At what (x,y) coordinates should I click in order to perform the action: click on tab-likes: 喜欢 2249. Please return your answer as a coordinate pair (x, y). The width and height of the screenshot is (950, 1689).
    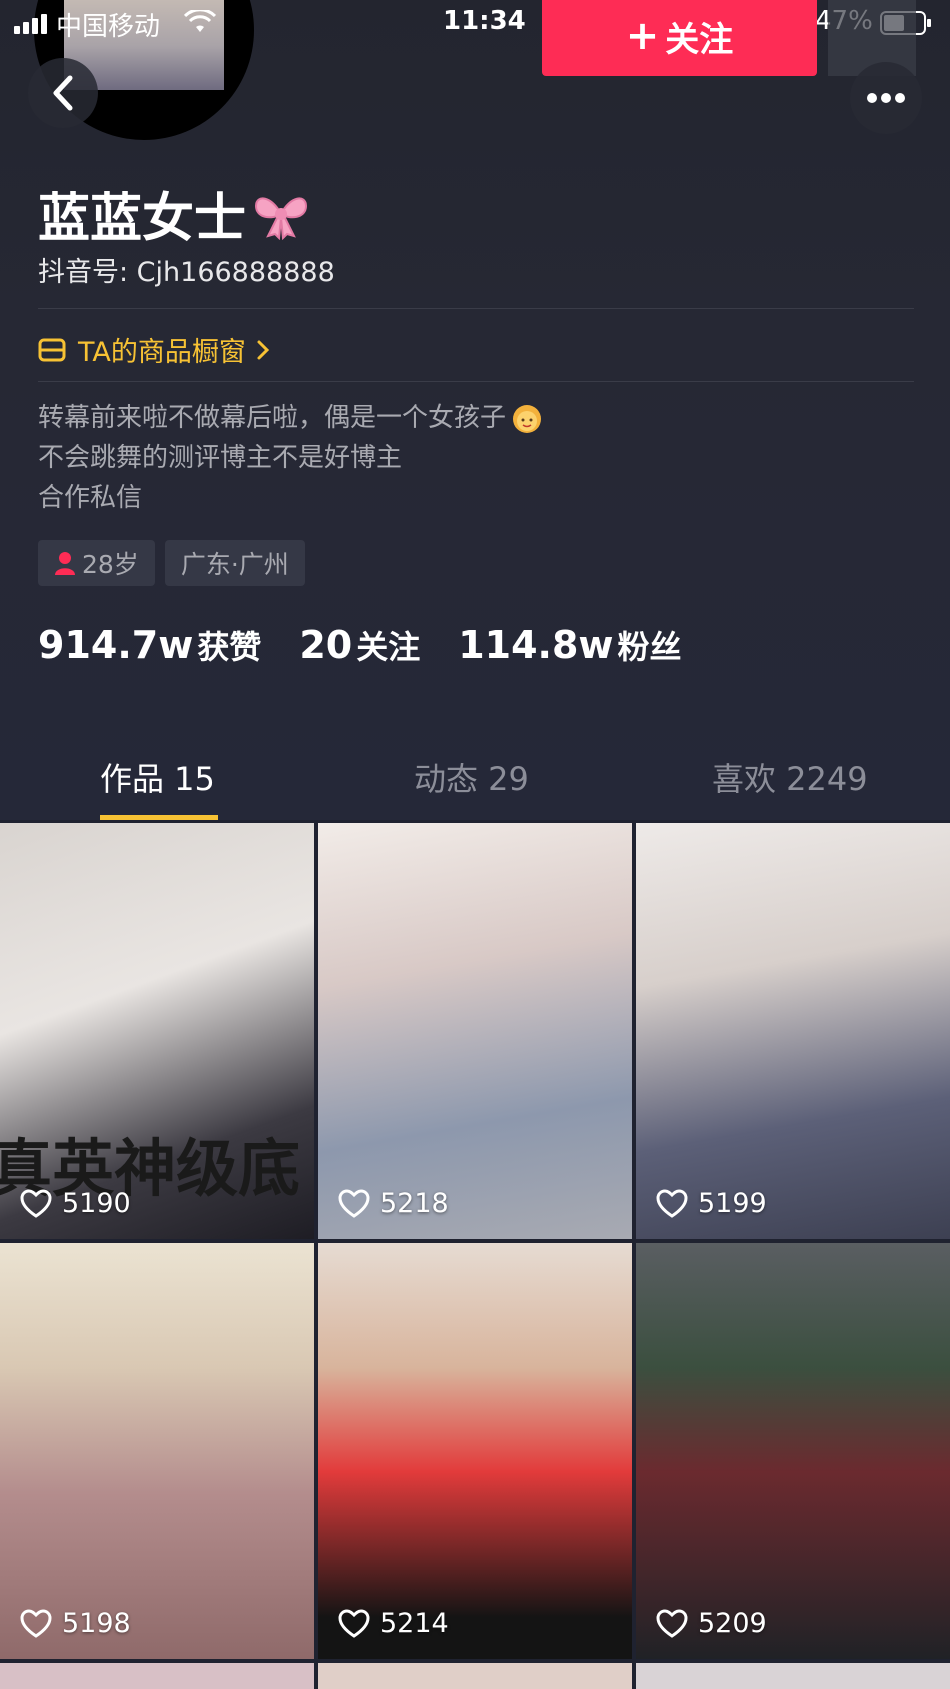
    Looking at the image, I should click on (790, 777).